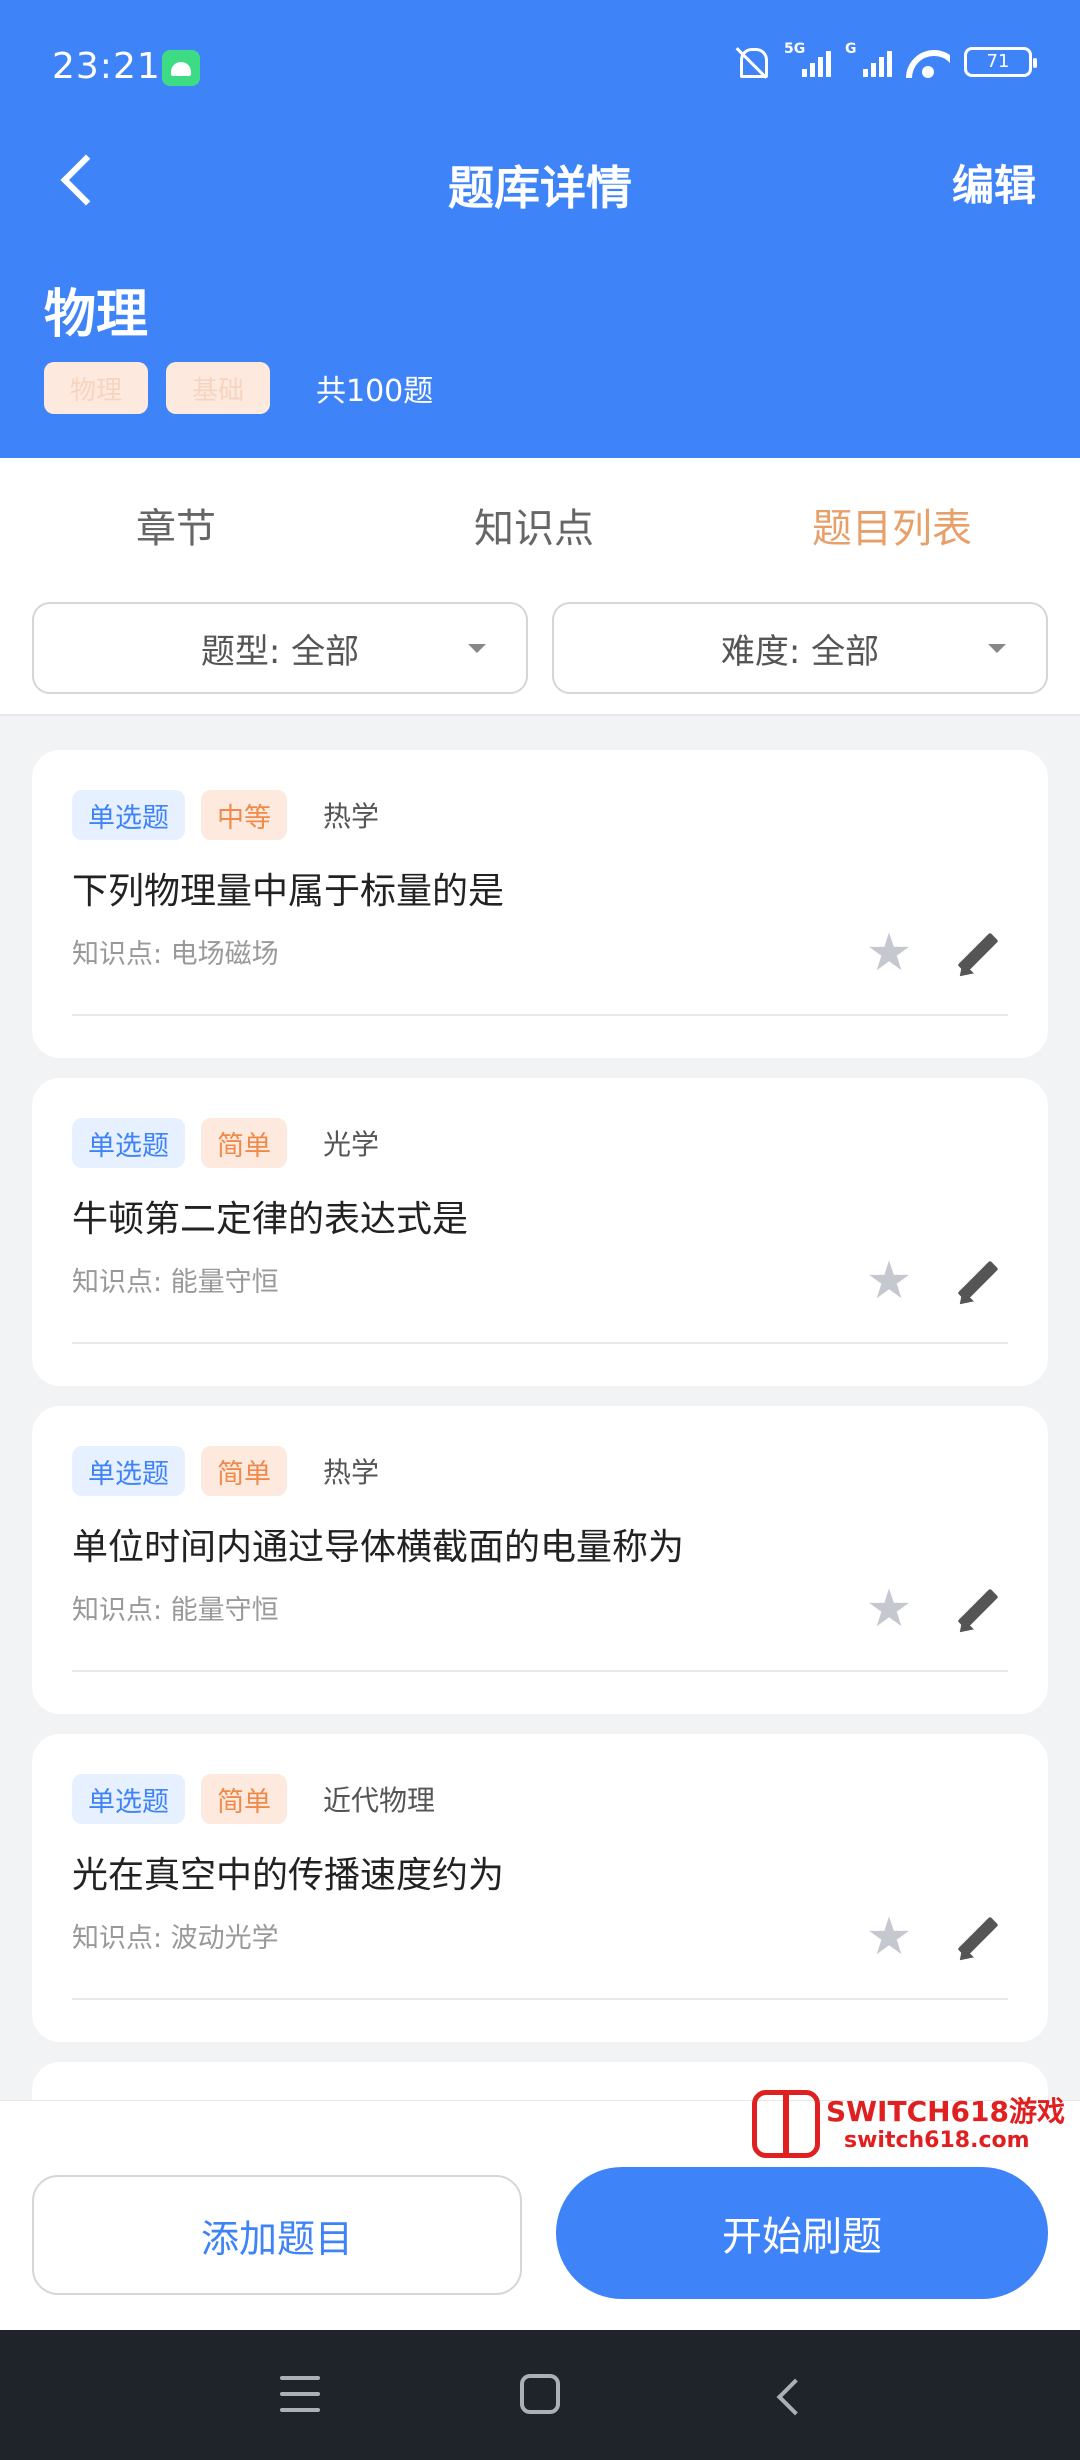  What do you see at coordinates (540, 1232) in the screenshot?
I see `question-card: 单选题 简单 光学 牛顿第二定律的表达式是 知识点: 能量守恒 ★` at bounding box center [540, 1232].